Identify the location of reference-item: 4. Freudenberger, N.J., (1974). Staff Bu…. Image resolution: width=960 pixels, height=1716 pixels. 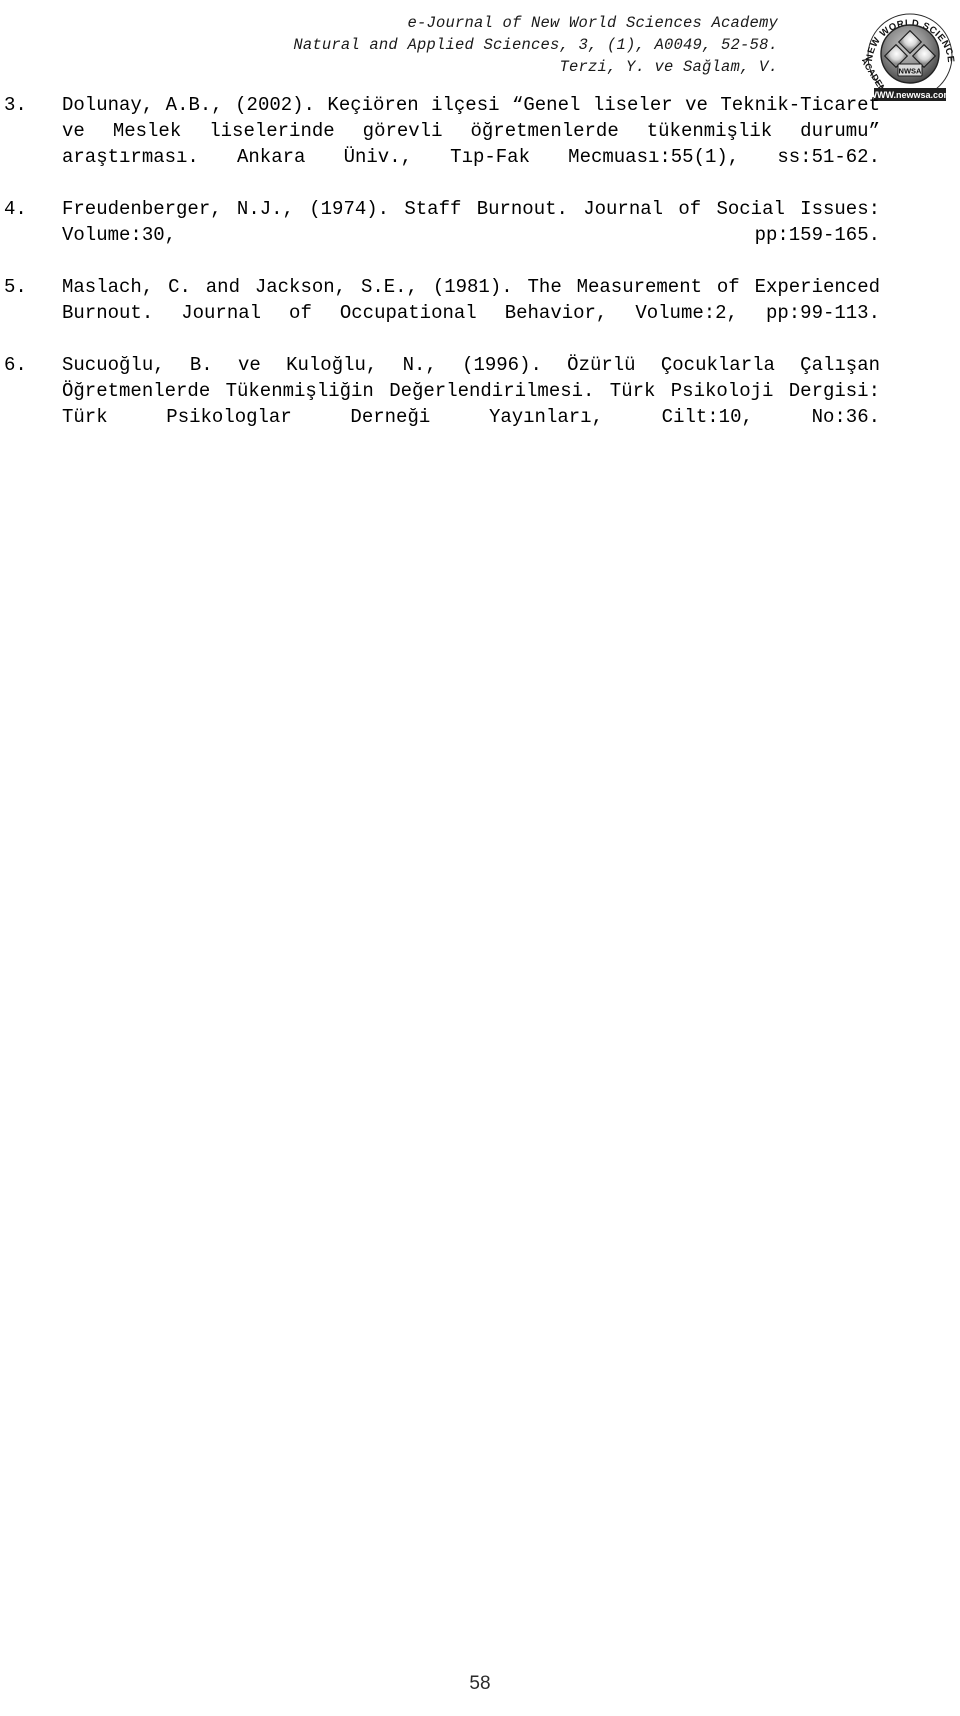
(440, 235).